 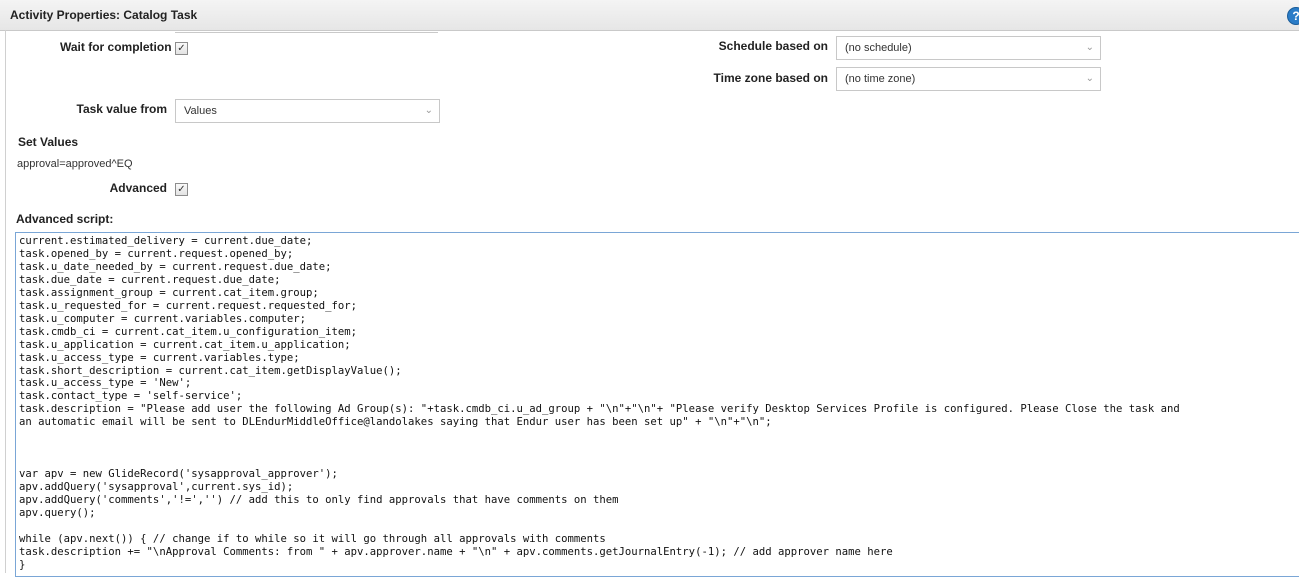 What do you see at coordinates (138, 188) in the screenshot?
I see `advanced-label: Advanced` at bounding box center [138, 188].